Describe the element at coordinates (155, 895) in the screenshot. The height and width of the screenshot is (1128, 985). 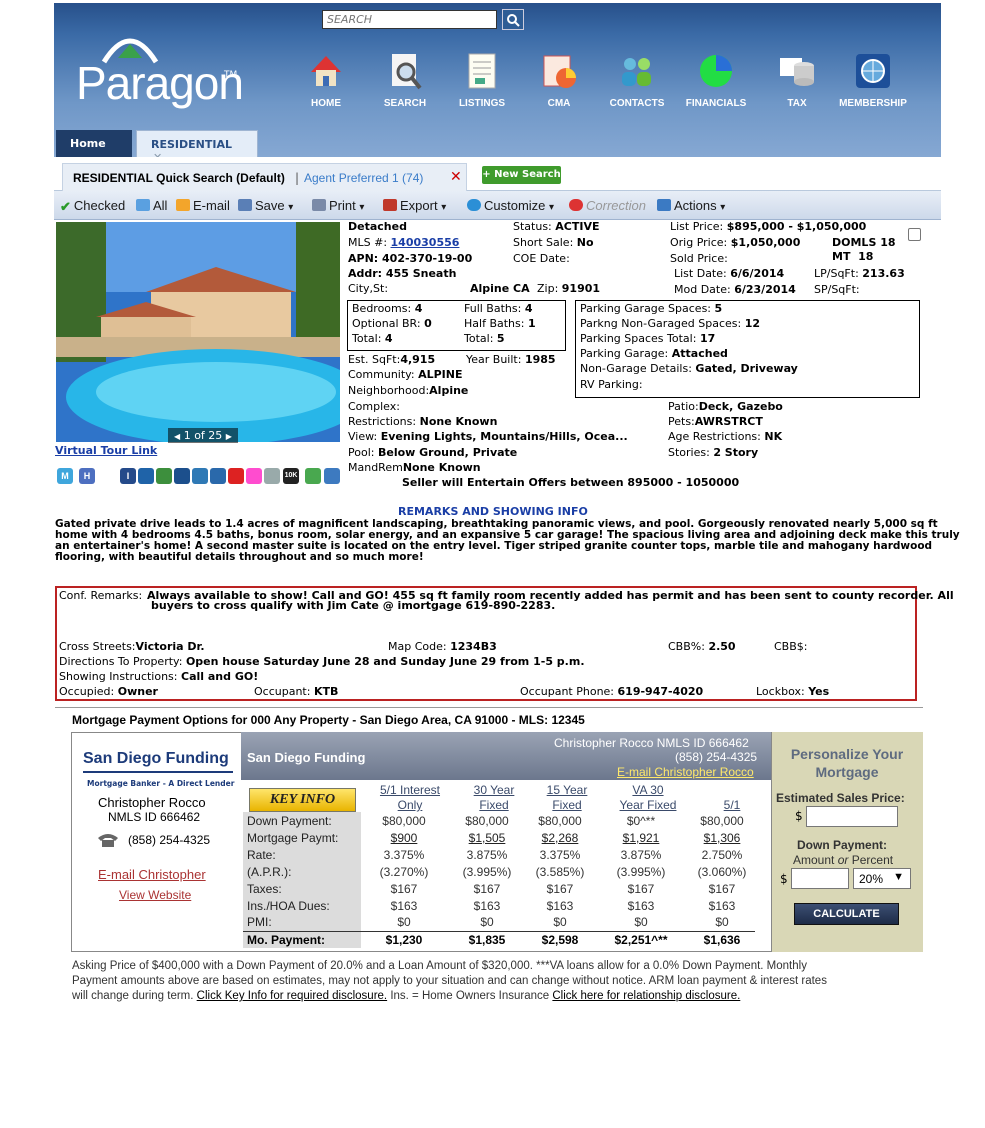
I see `view-website-link: View Website` at that location.